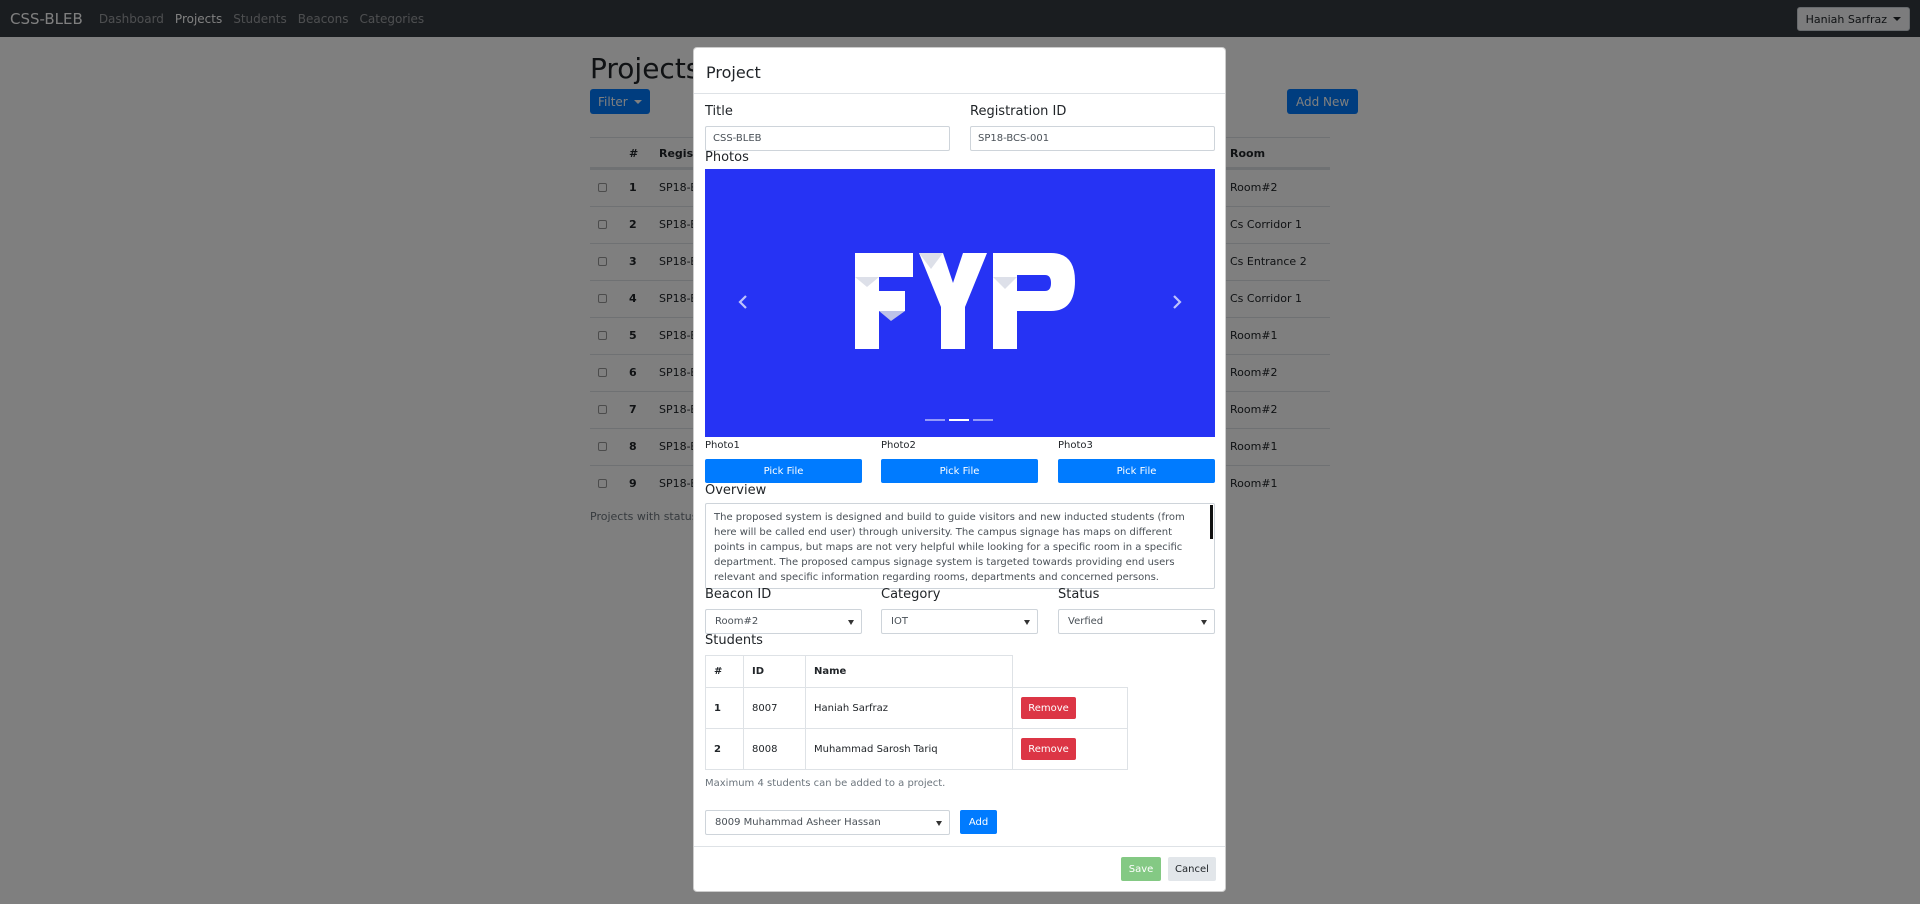 Image resolution: width=1920 pixels, height=904 pixels. I want to click on beacon-value: Room#2, so click(737, 621).